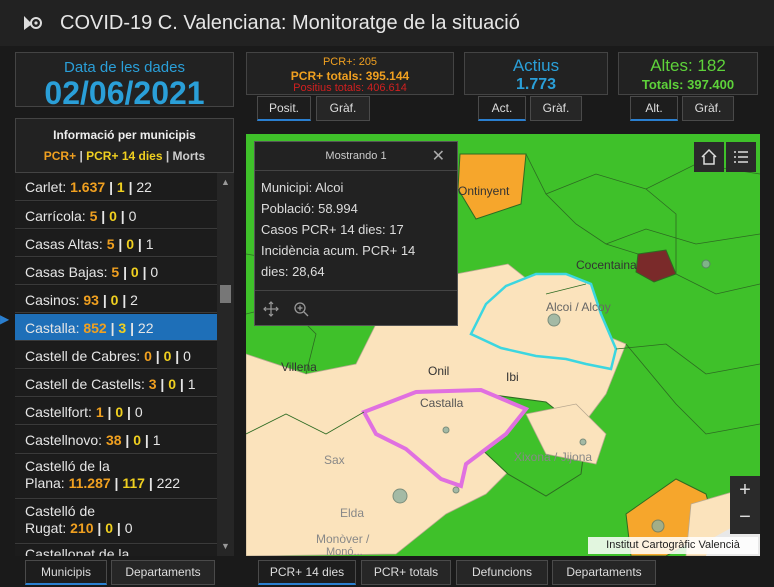 This screenshot has width=774, height=587. I want to click on popup-footer, so click(356, 308).